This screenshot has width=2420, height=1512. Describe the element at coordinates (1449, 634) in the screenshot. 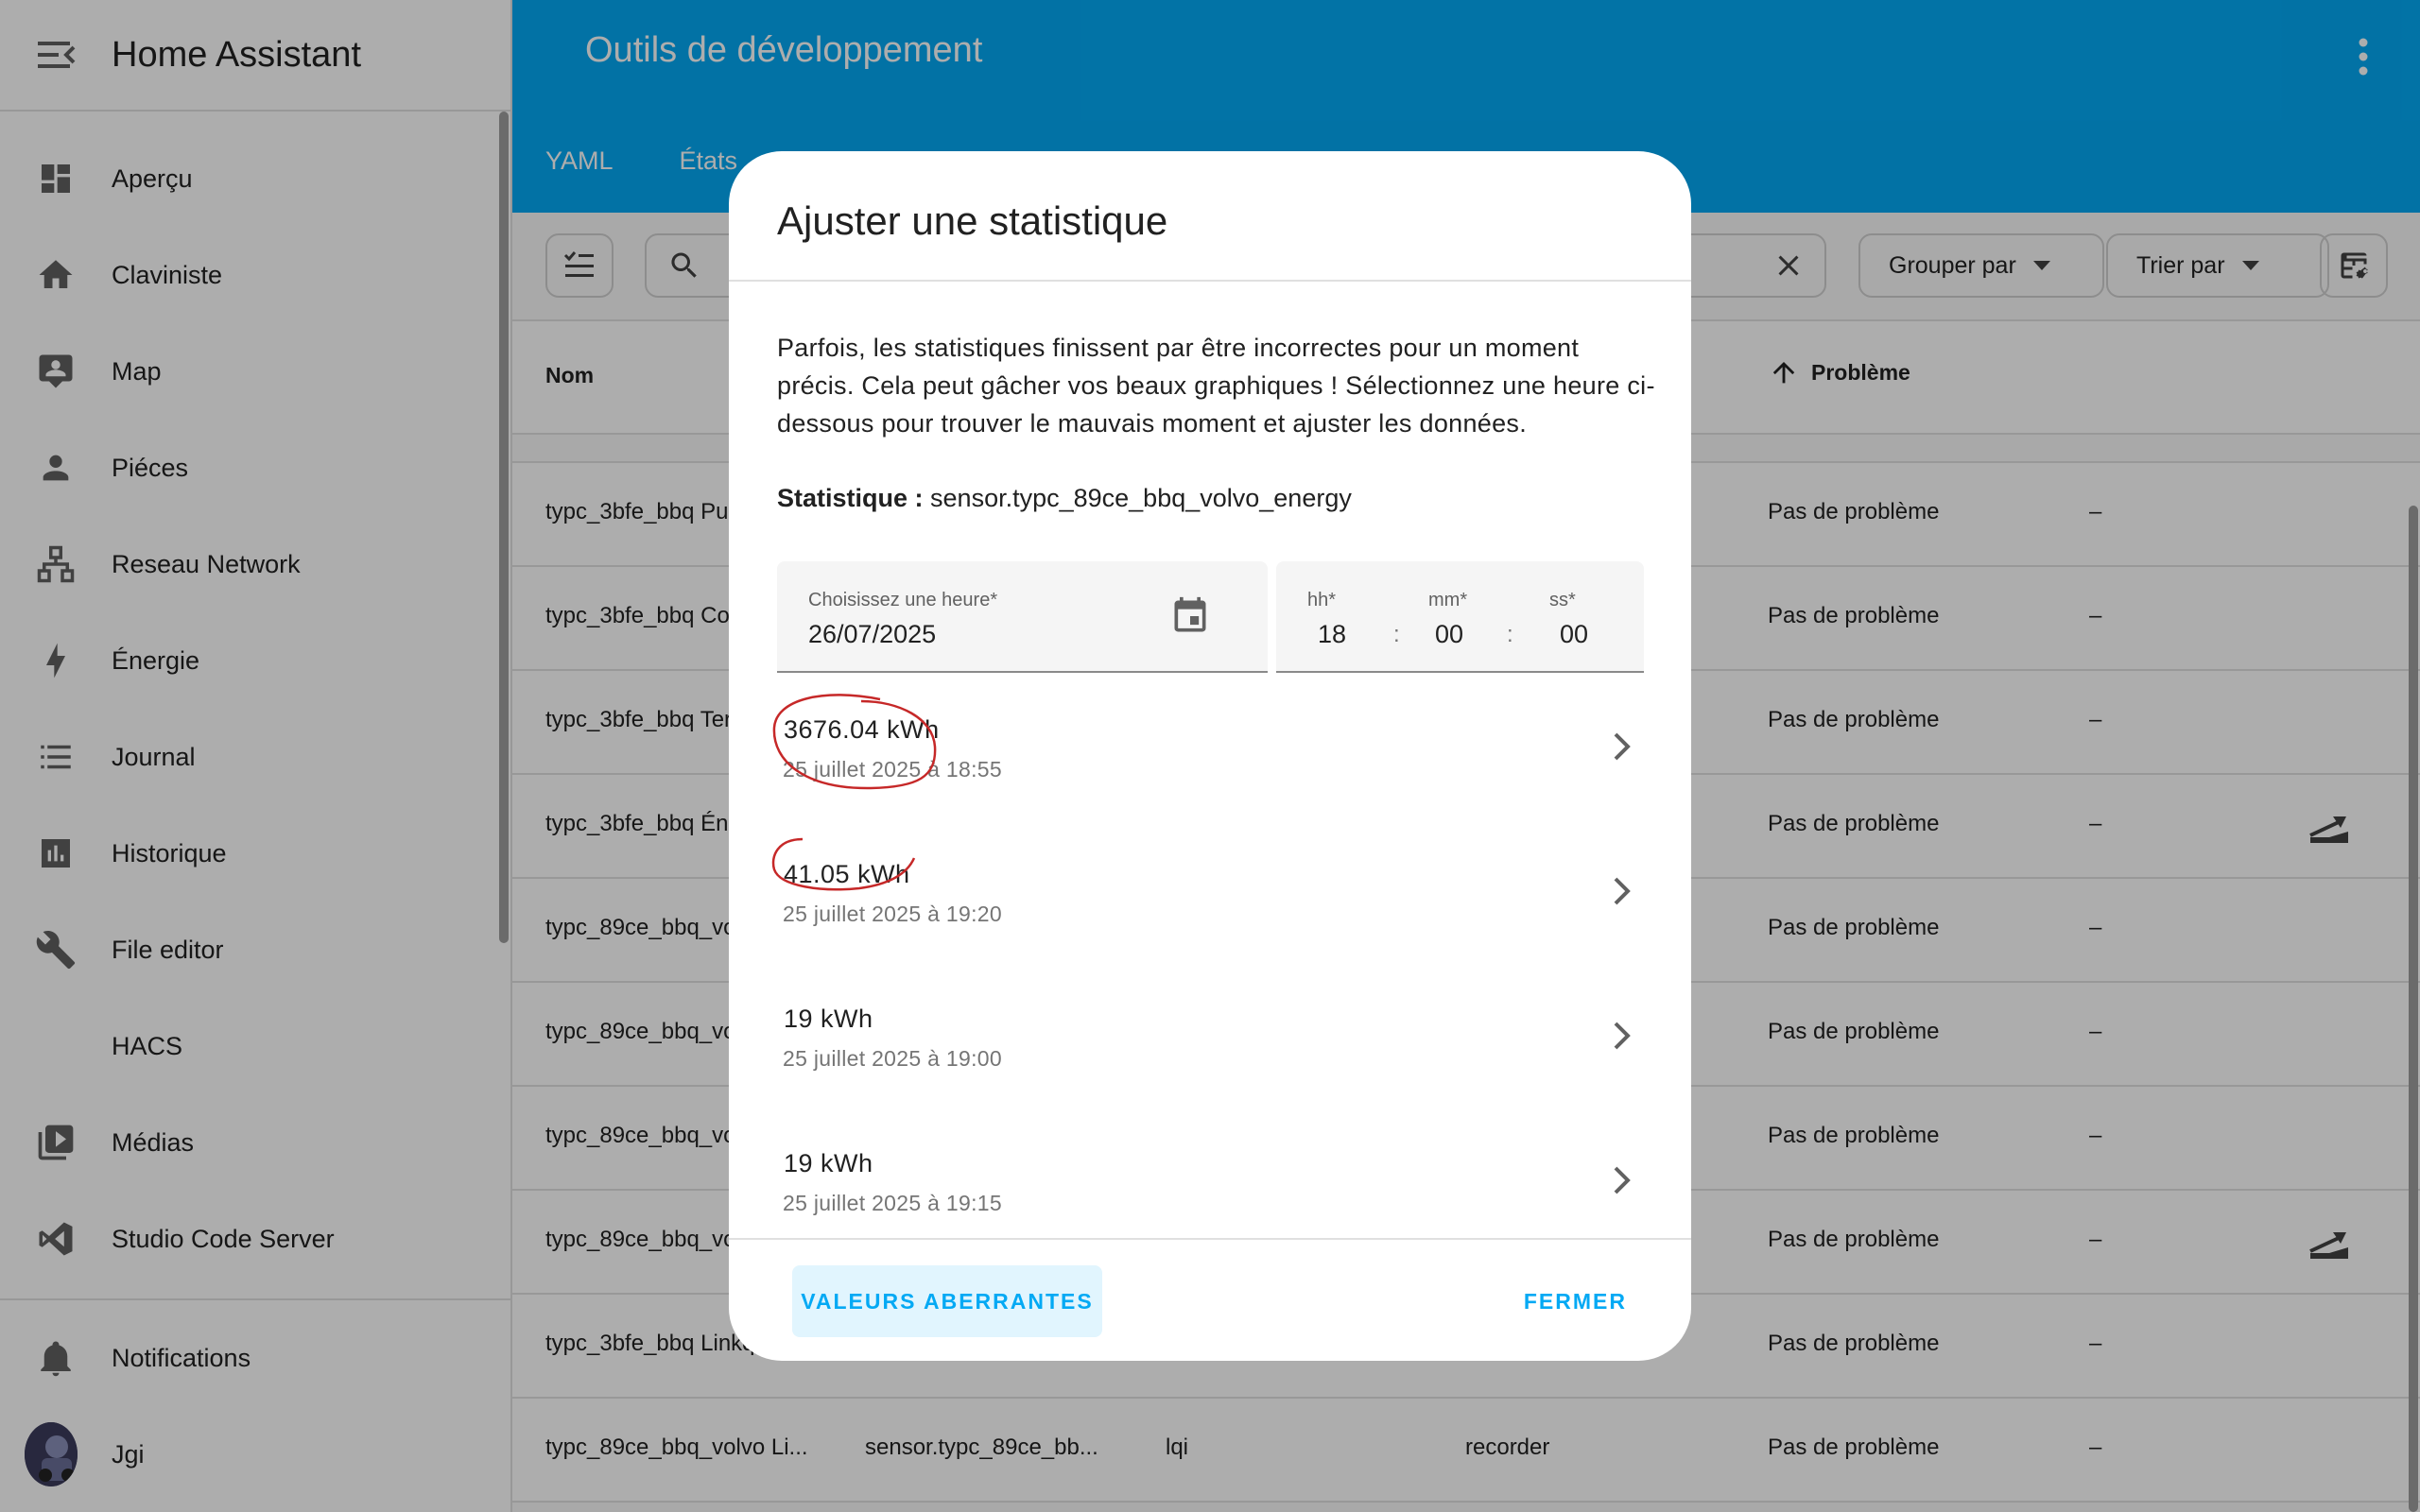

I see `minutes-input: 00` at that location.